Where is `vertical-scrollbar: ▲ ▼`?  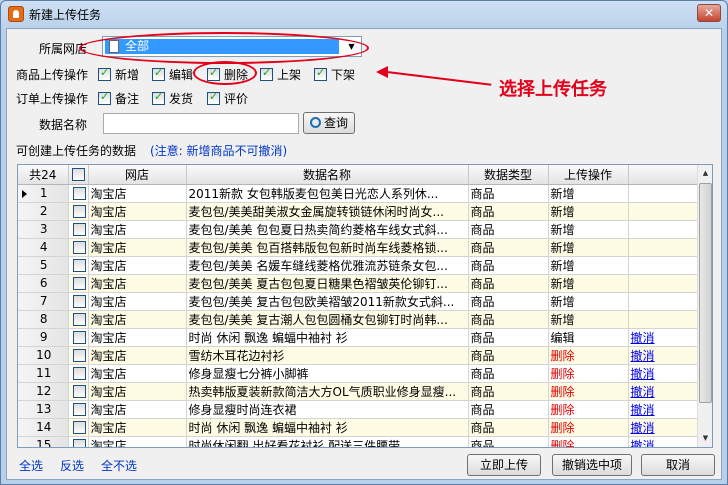
vertical-scrollbar: ▲ ▼ is located at coordinates (704, 306).